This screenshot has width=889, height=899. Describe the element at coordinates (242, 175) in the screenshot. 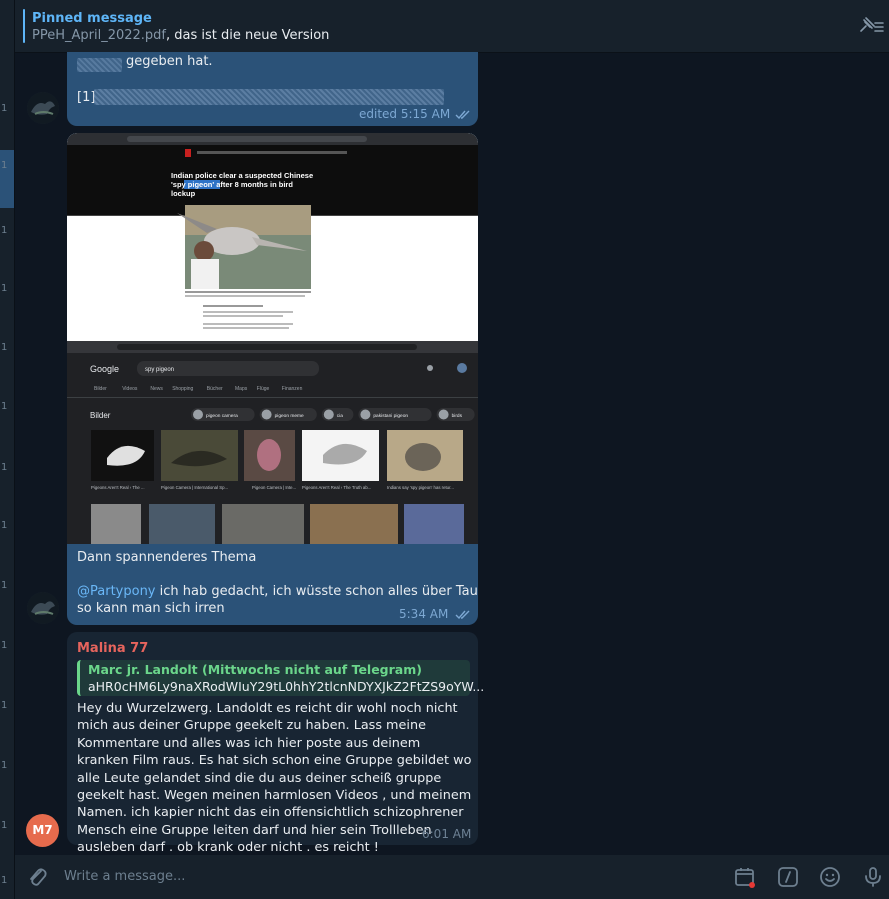

I see `headline-line-1: Indian police clear a suspected Chinese` at that location.